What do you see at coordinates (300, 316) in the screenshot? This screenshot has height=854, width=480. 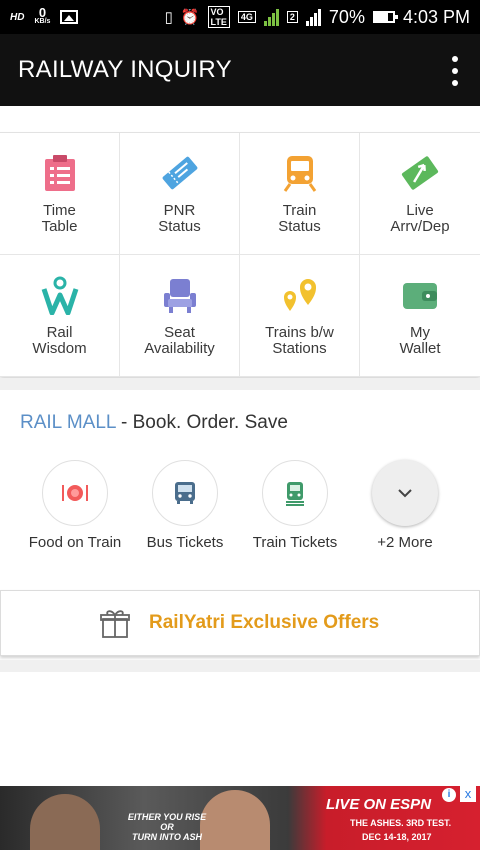 I see `tile-trains-between-stations: Trains b/w Stations` at bounding box center [300, 316].